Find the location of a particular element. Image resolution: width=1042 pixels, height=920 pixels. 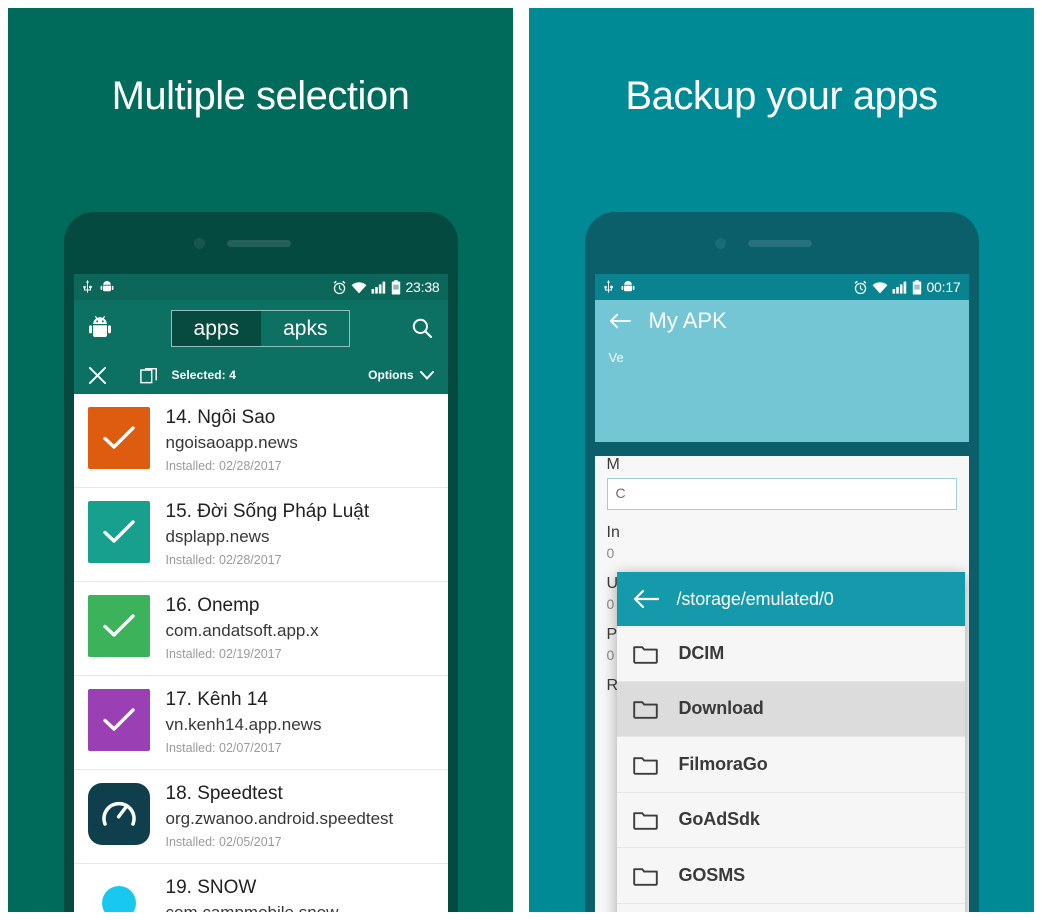

entry-label: DCIM is located at coordinates (701, 652).